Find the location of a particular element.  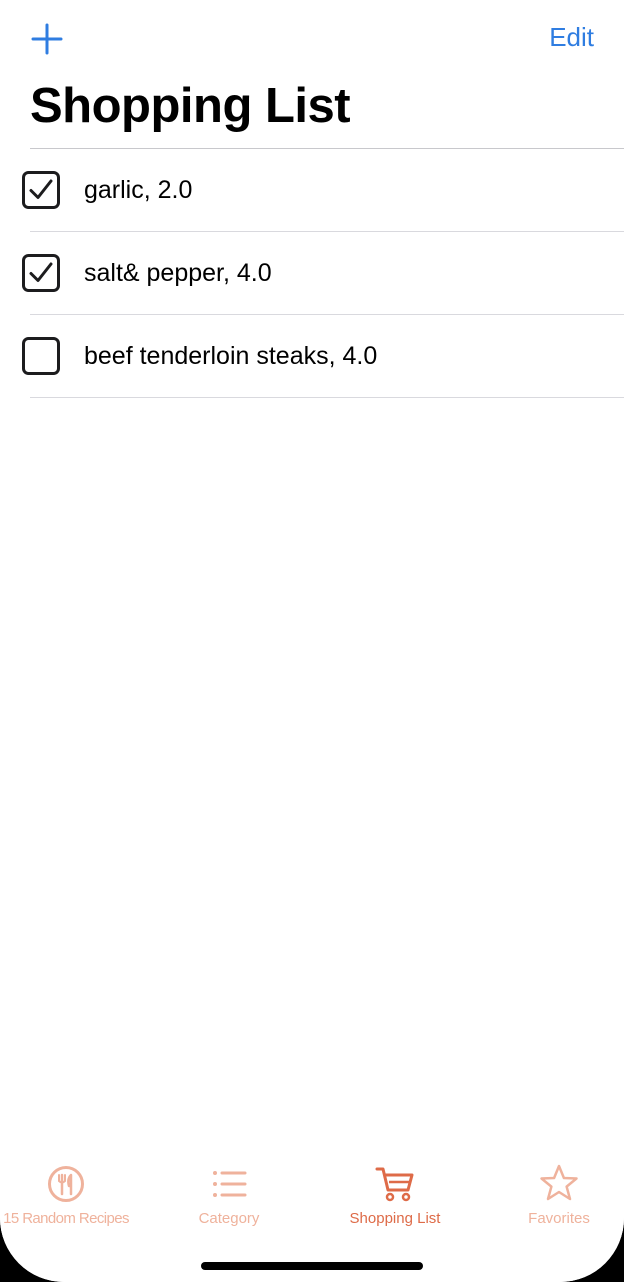

plus-icon is located at coordinates (47, 39).